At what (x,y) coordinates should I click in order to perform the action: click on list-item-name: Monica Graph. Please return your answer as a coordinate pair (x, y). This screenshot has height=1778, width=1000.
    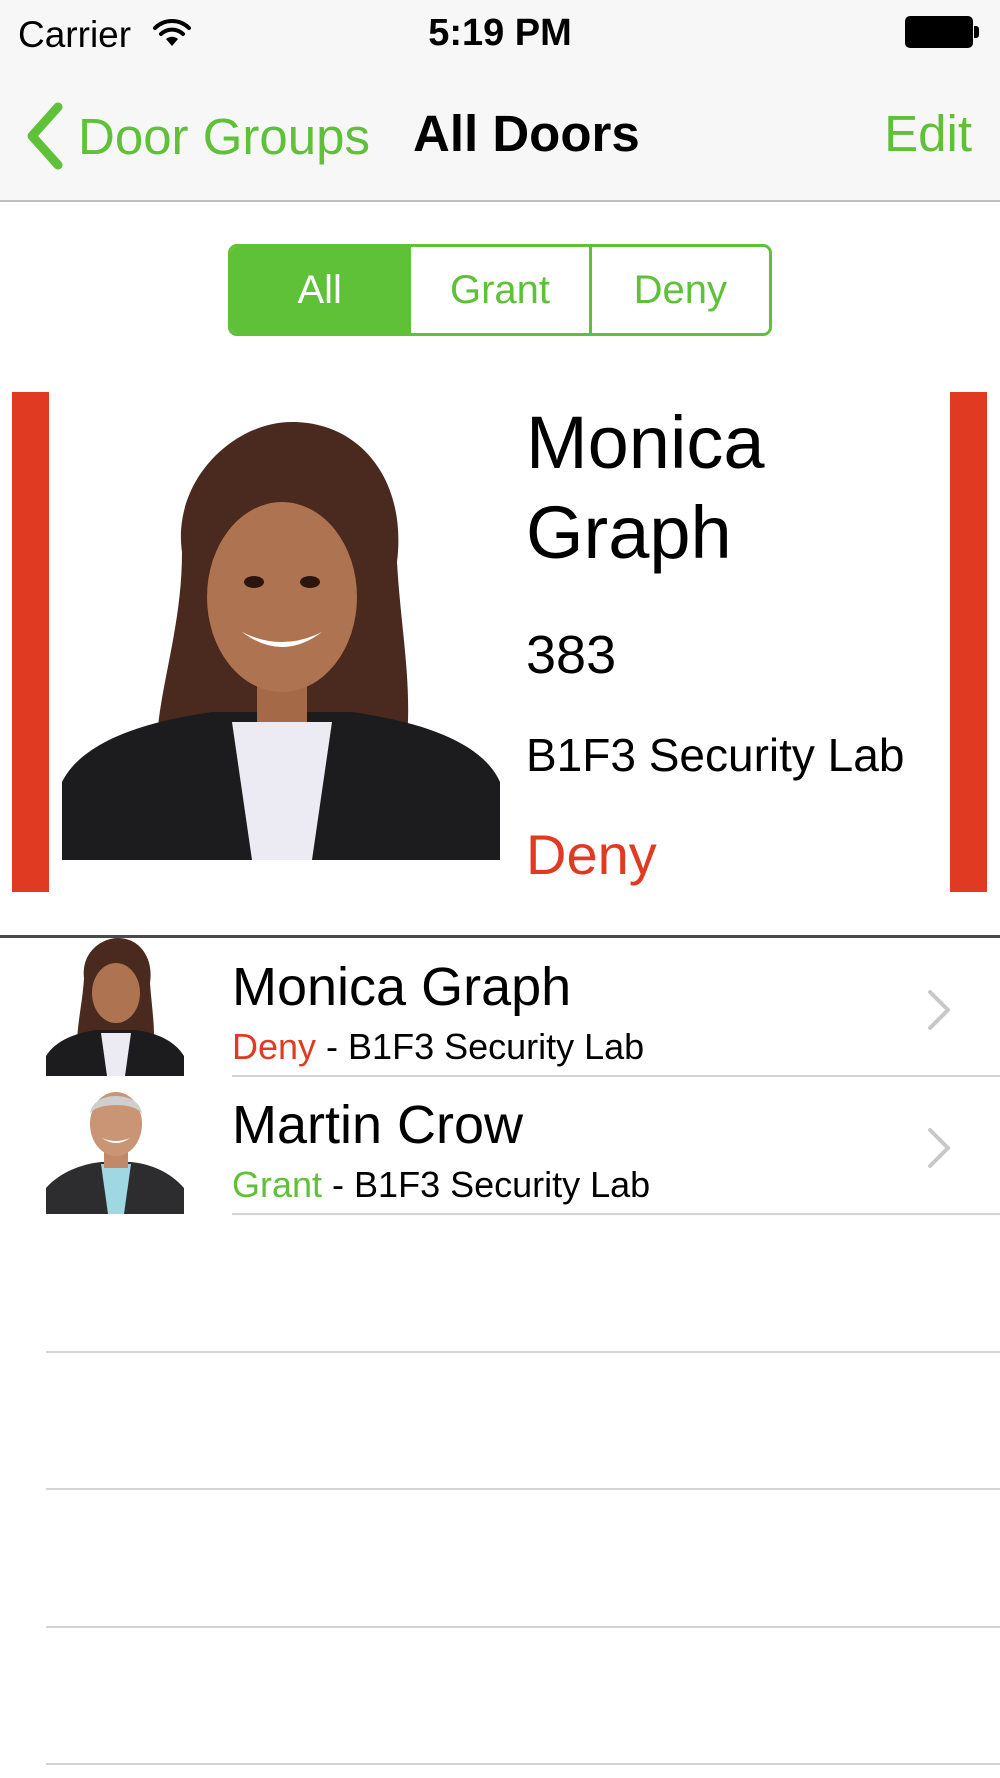
    Looking at the image, I should click on (402, 987).